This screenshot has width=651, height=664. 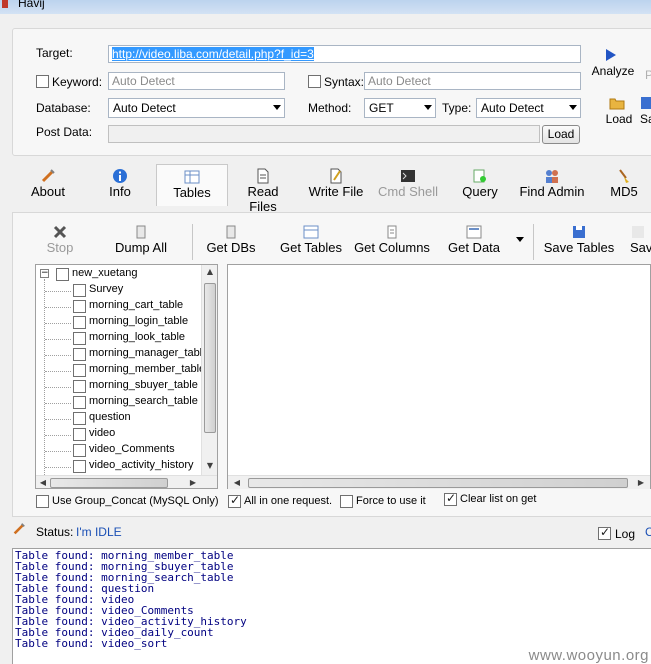 I want to click on group-concat-checkbox, so click(x=42, y=501).